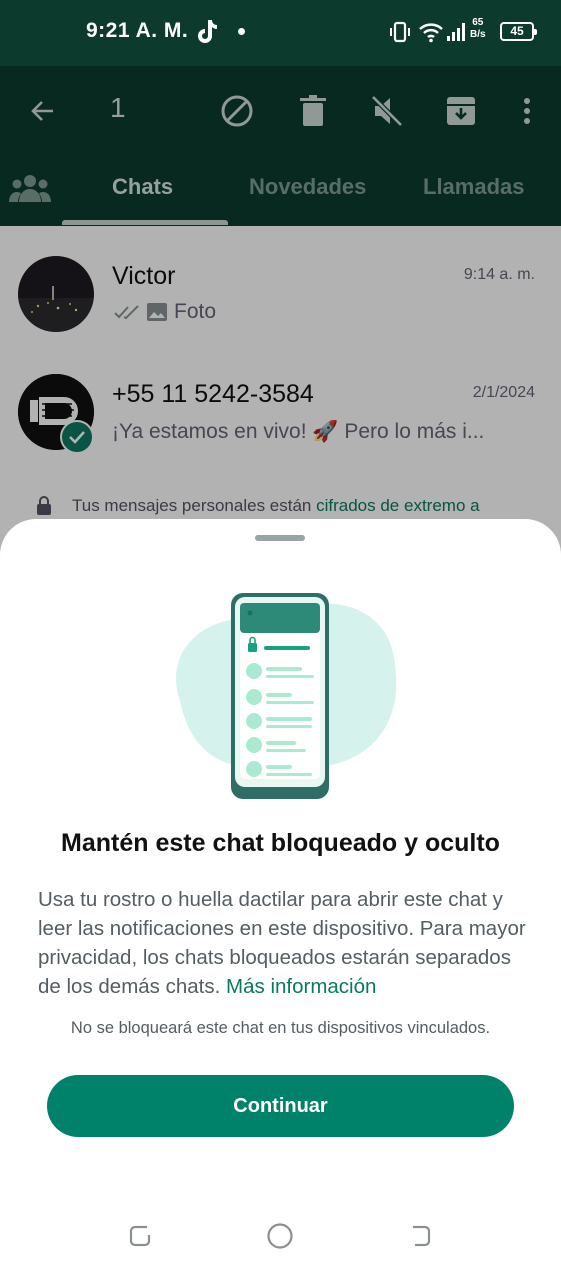  I want to click on back-icon, so click(422, 1236).